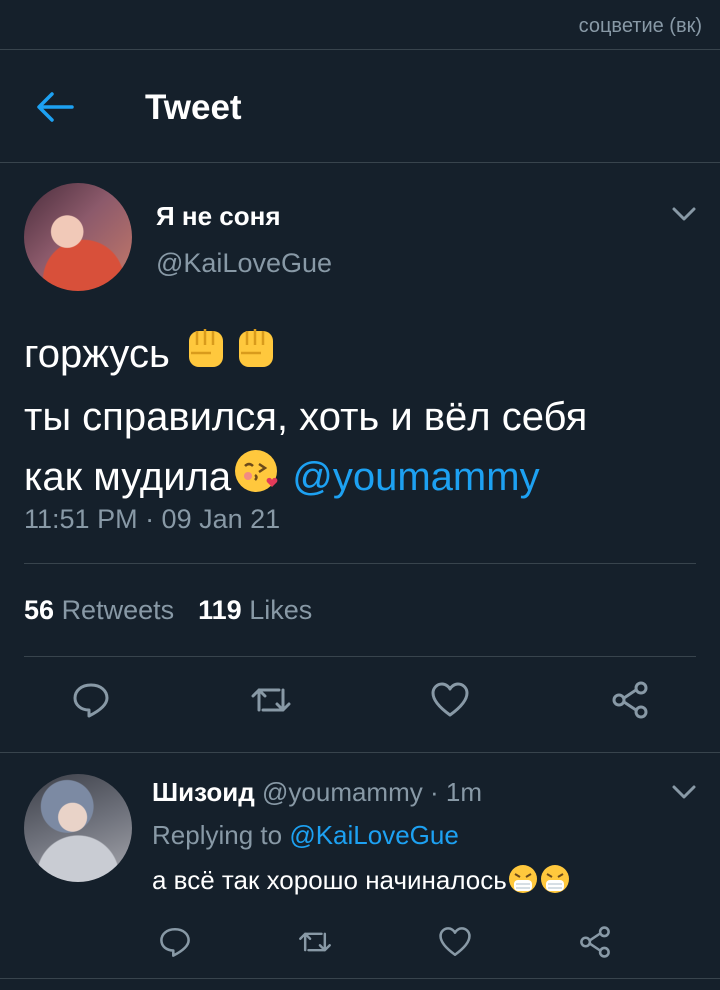  I want to click on reply-time: · 1m, so click(455, 792).